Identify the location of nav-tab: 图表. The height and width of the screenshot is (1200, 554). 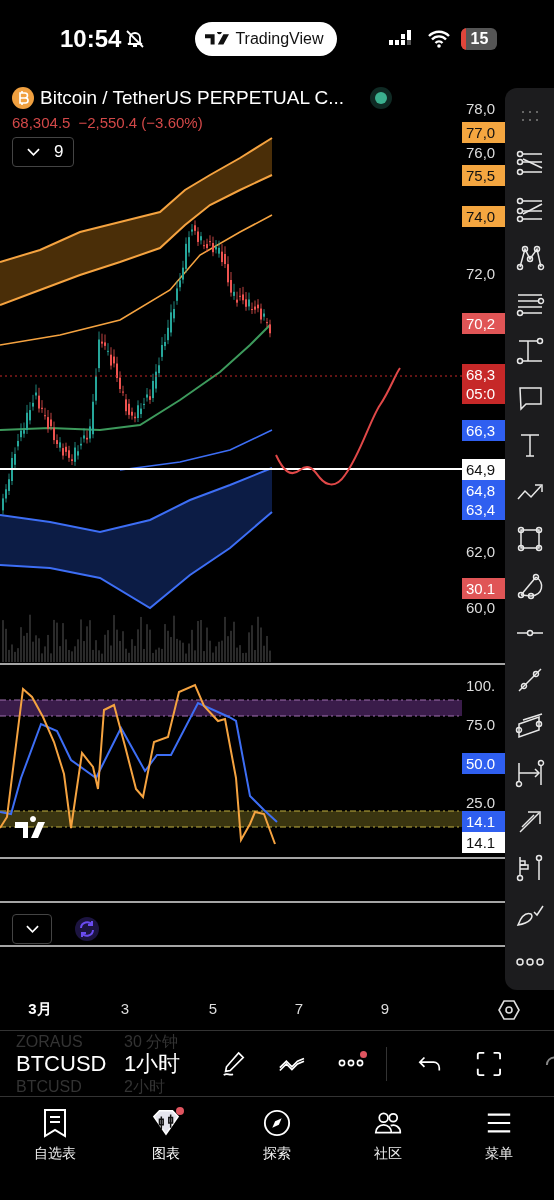
(166, 1135).